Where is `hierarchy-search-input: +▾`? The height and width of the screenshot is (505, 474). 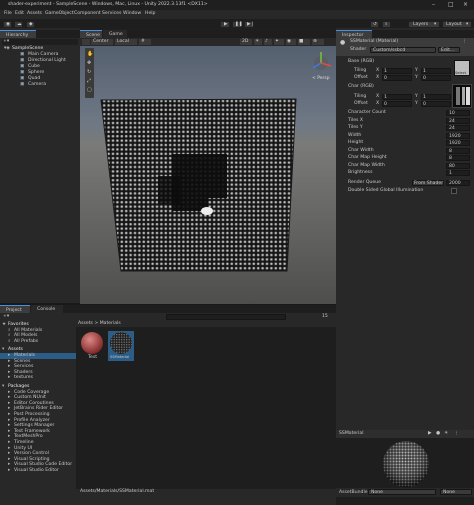
hierarchy-search-input: +▾ is located at coordinates (40, 42).